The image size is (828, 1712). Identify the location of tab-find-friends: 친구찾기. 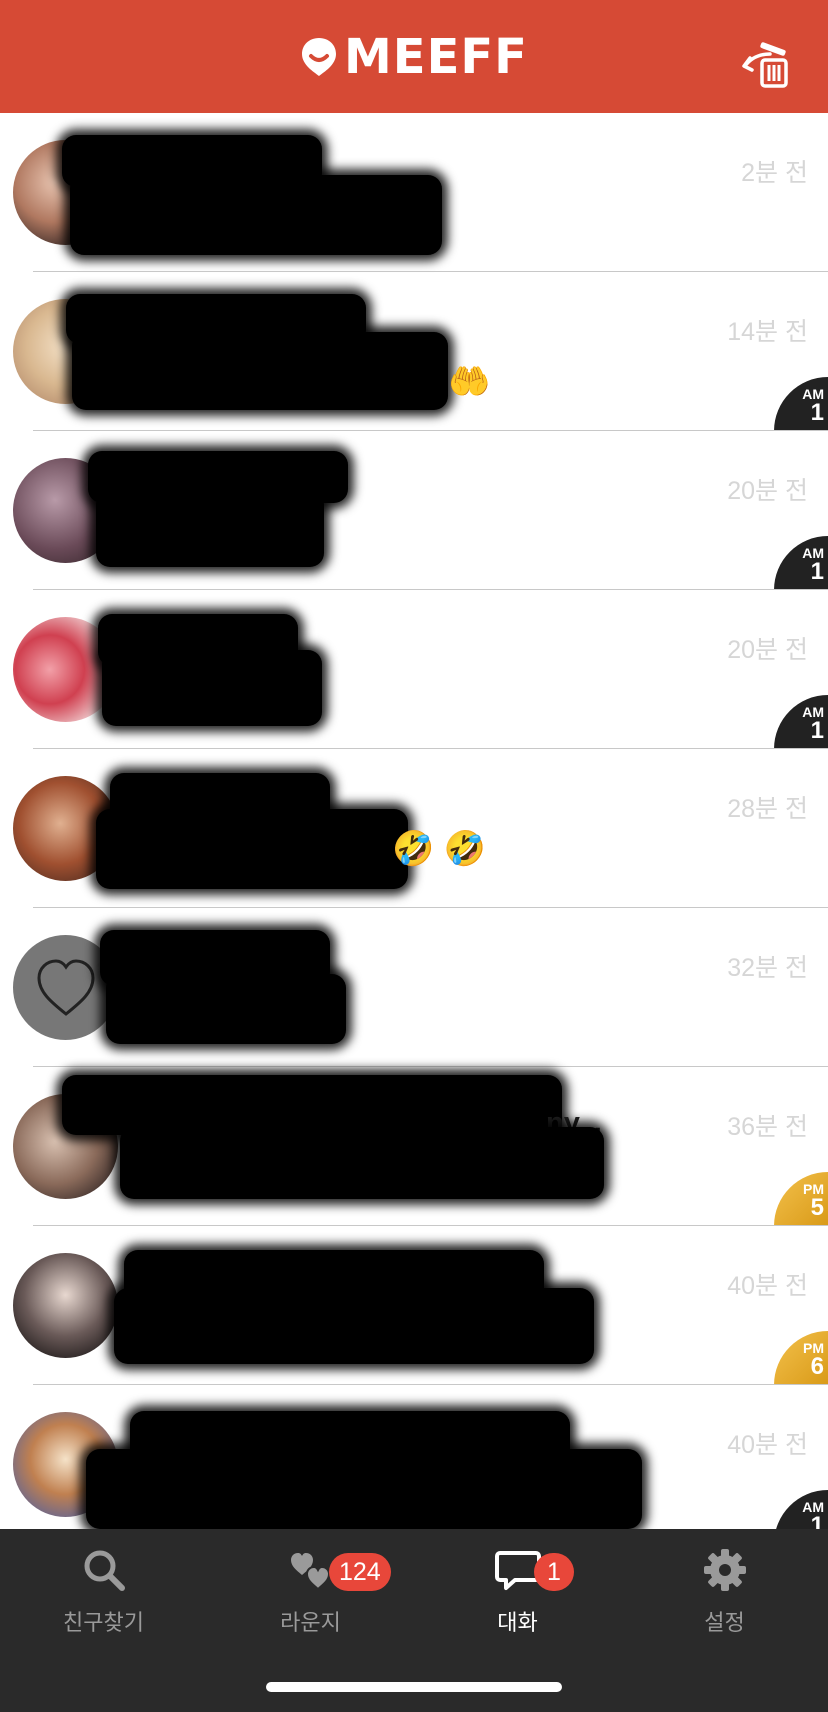
(103, 1607).